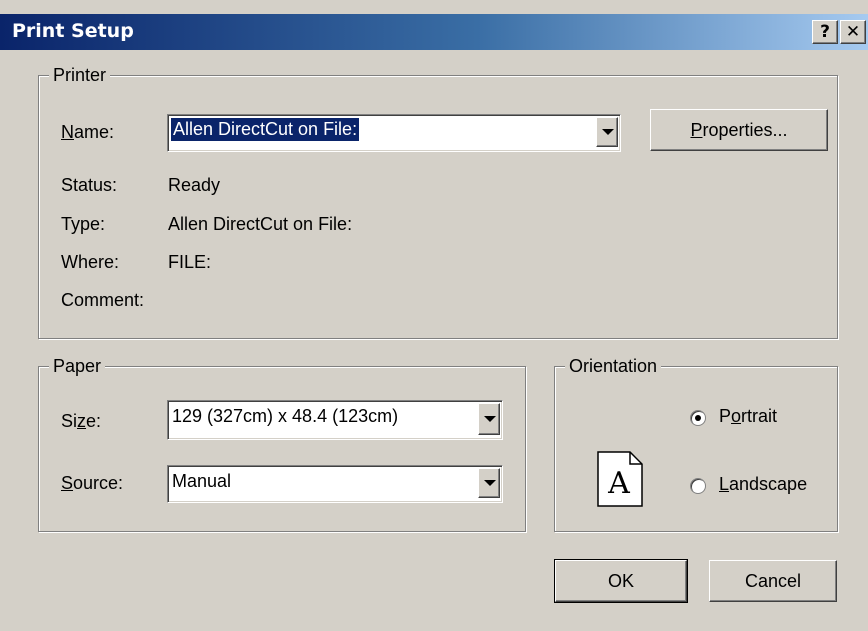 Image resolution: width=868 pixels, height=631 pixels. I want to click on window-title: Print Setup, so click(73, 31).